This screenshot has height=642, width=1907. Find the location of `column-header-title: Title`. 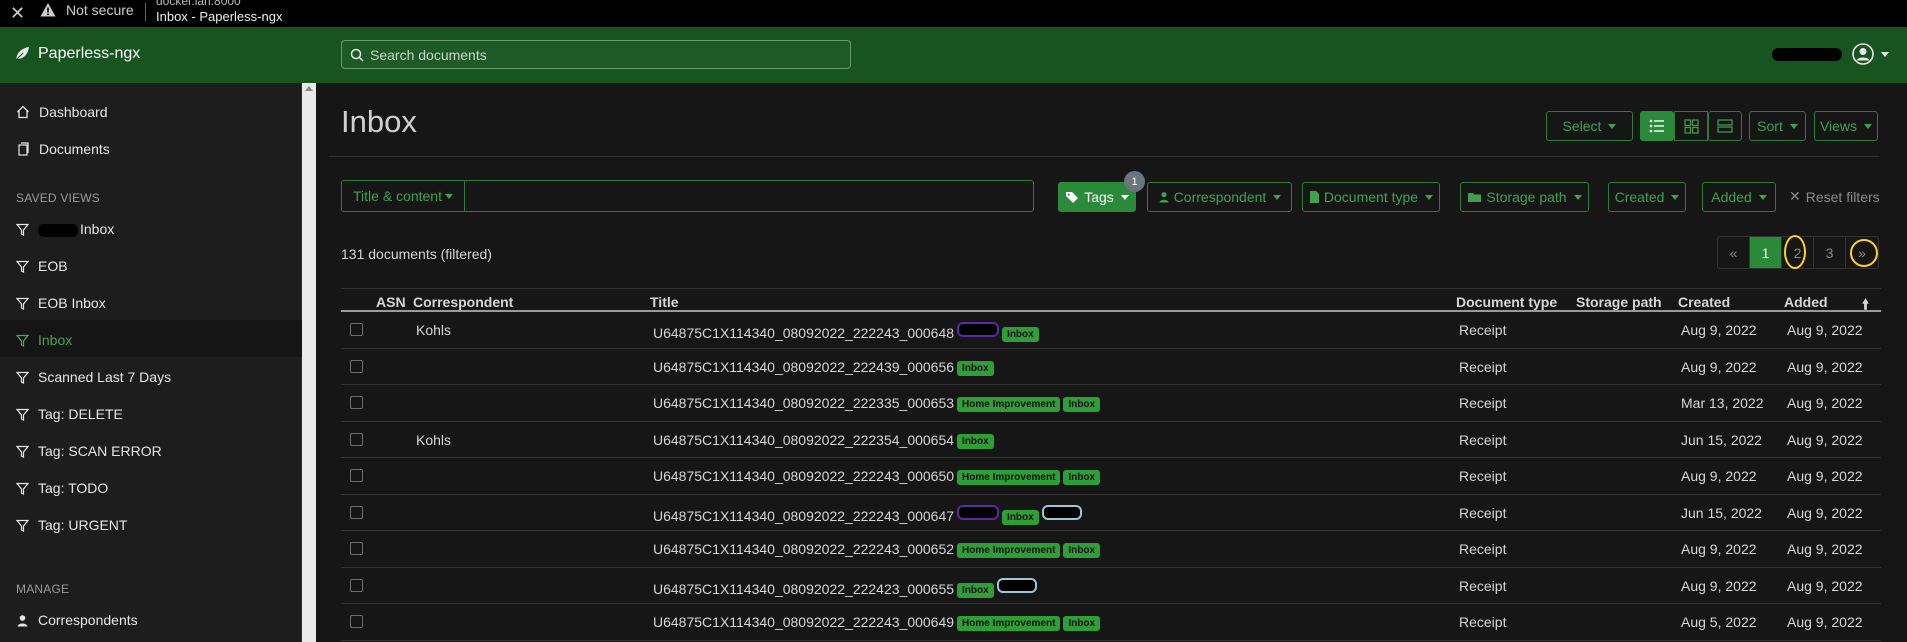

column-header-title: Title is located at coordinates (664, 302).